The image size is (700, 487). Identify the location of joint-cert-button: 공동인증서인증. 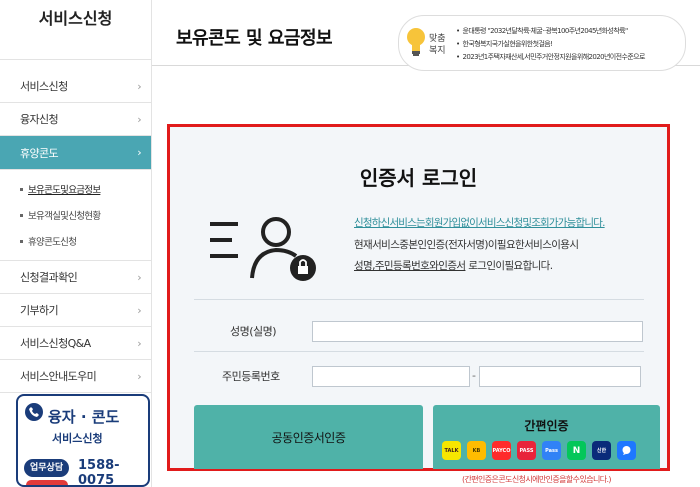
(308, 437).